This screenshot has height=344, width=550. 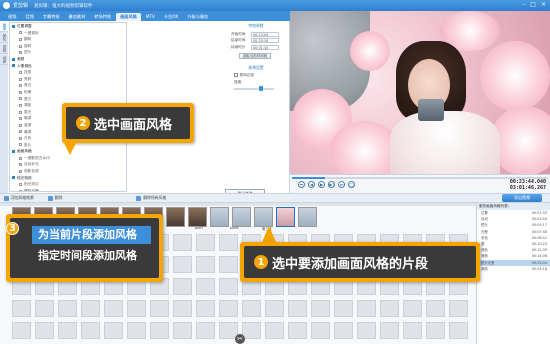 I want to click on delete-all-button: 删除所有风格, so click(x=151, y=198).